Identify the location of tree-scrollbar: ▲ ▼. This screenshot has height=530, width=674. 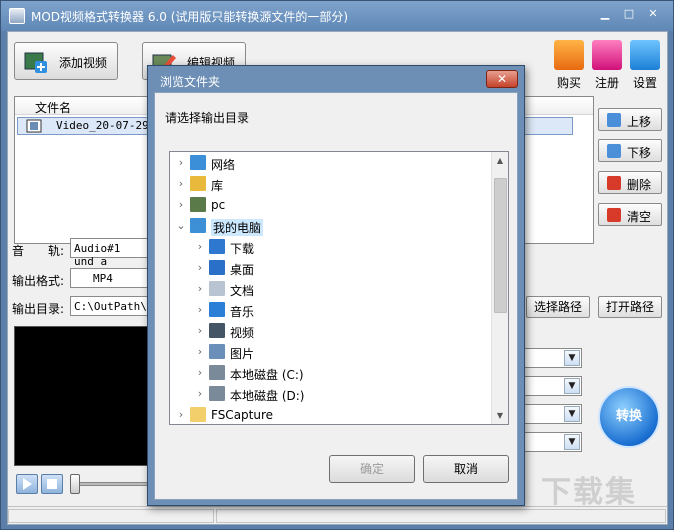
(499, 288).